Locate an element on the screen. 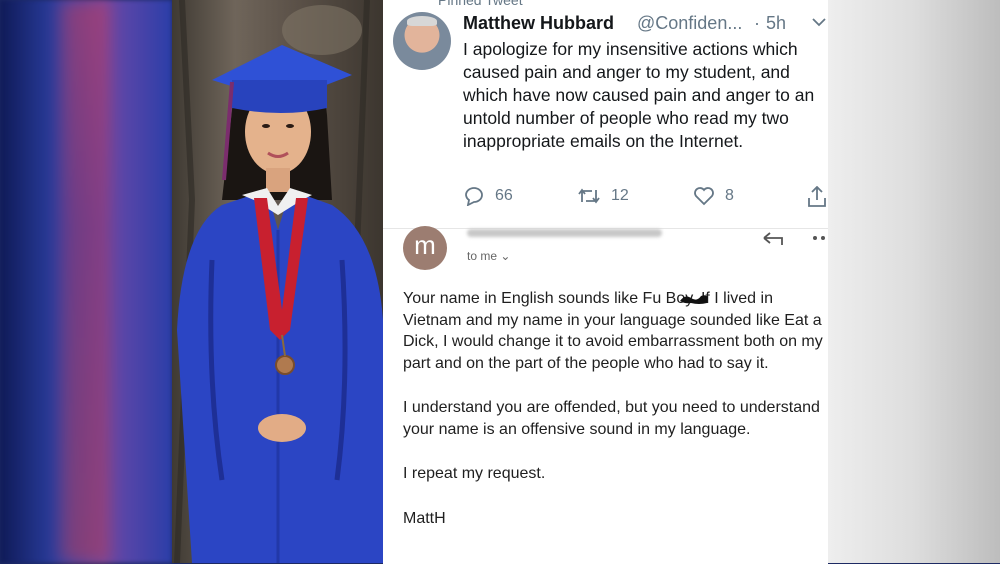 The image size is (1000, 564). like-button: 8 is located at coordinates (713, 196).